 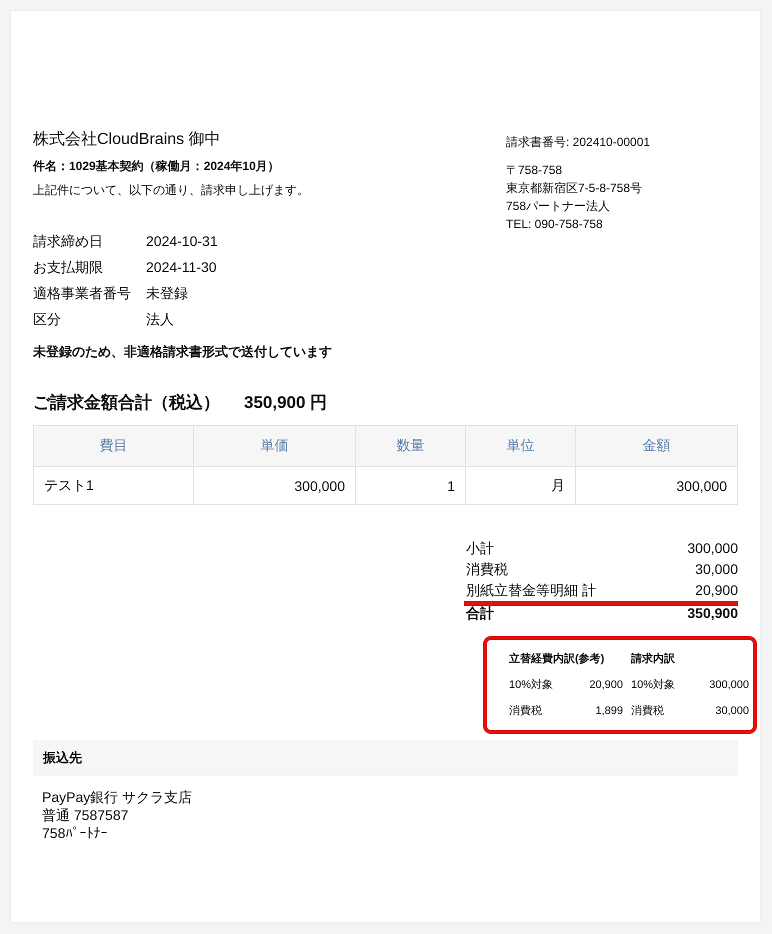 I want to click on column-header: 費目, so click(x=114, y=446).